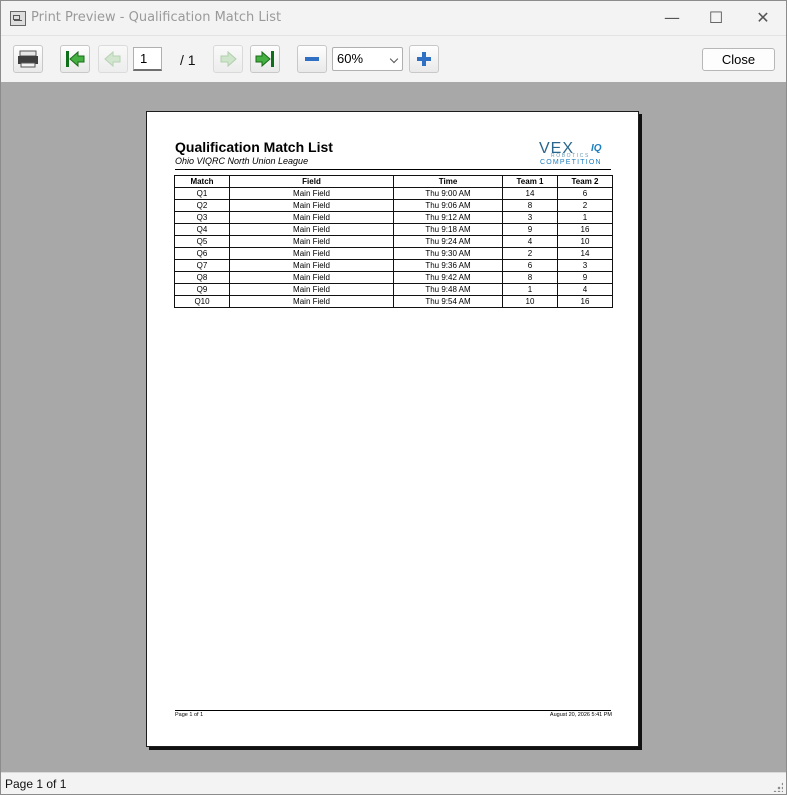 This screenshot has height=795, width=787. Describe the element at coordinates (448, 217) in the screenshot. I see `table-cell: Thu 9:12 AM` at that location.